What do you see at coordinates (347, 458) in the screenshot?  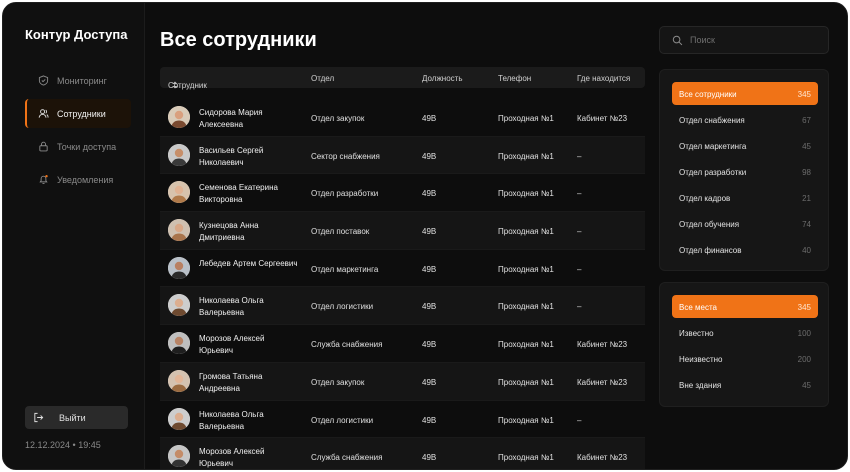 I see `employee-department: Служба снабжения` at bounding box center [347, 458].